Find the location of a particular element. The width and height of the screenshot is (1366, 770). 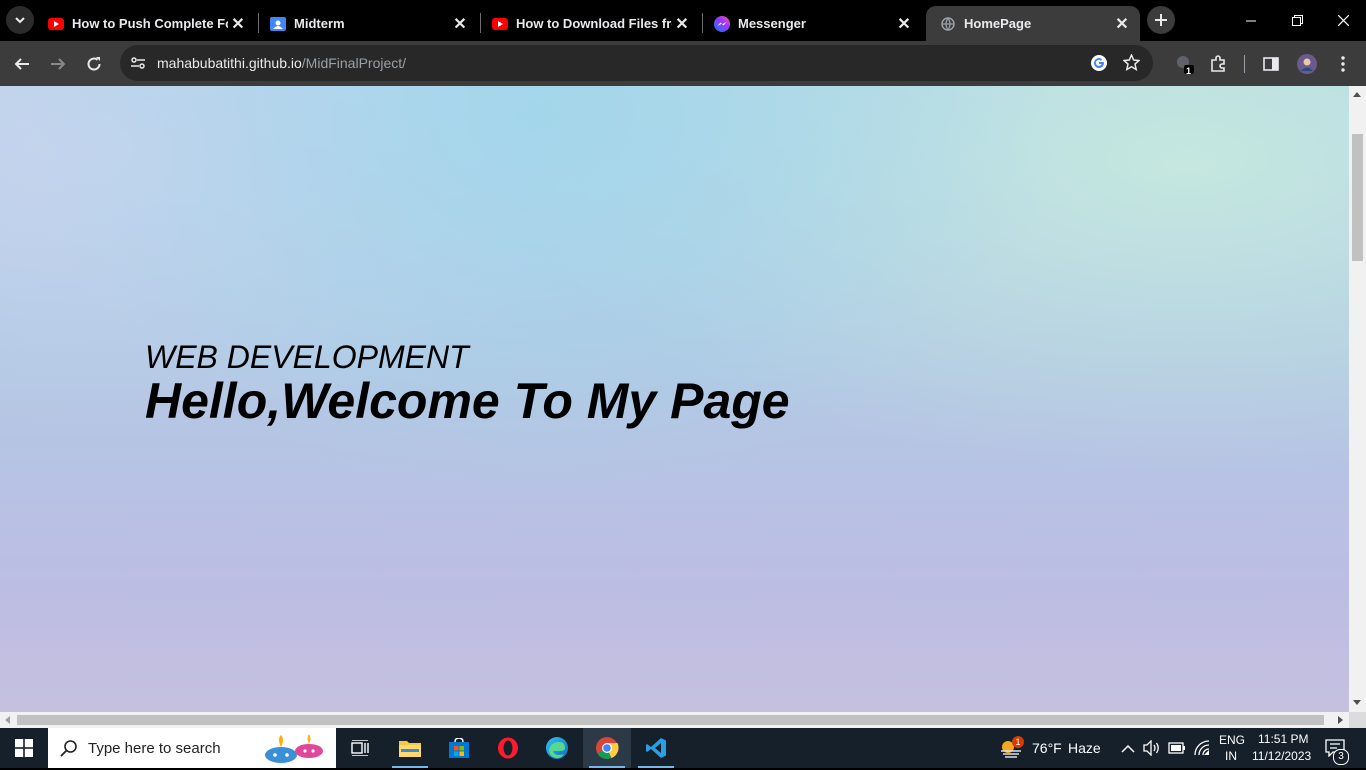

tab-title: How to Push Complete Folder is located at coordinates (150, 23).